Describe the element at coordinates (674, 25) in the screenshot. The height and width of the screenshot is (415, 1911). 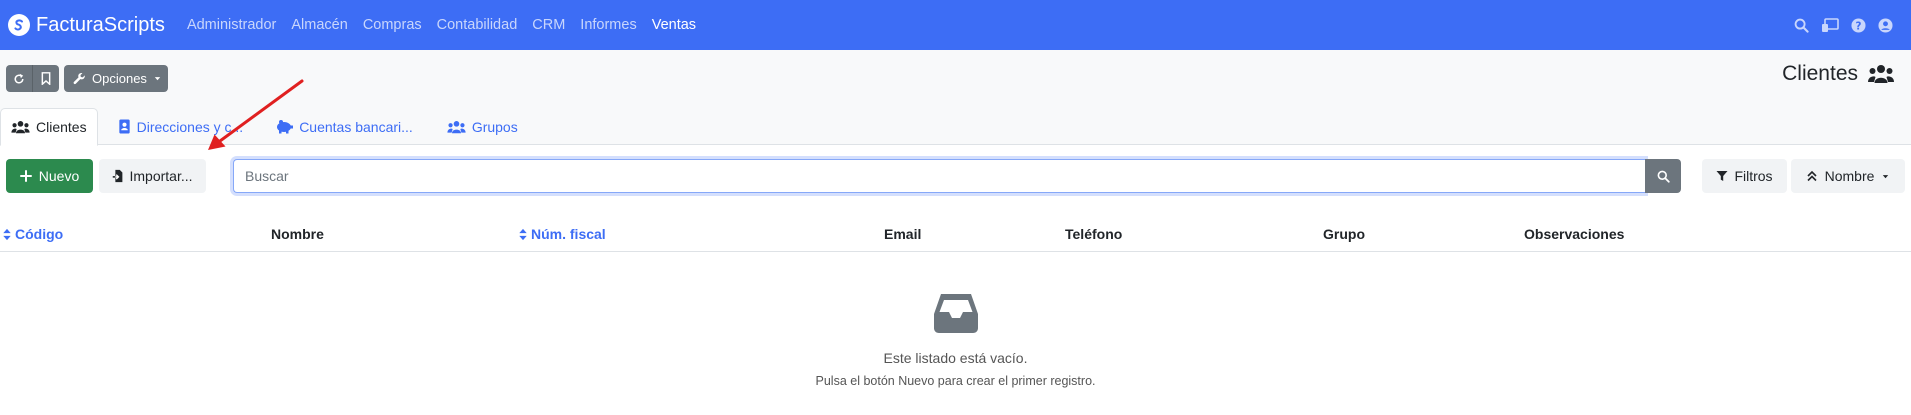
I see `menu-ventas: Ventas` at that location.